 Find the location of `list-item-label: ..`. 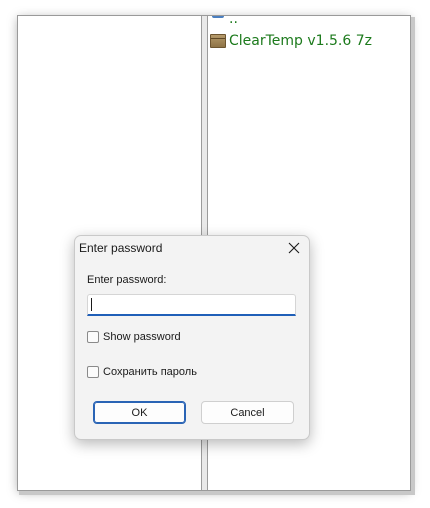

list-item-label: .. is located at coordinates (233, 21).